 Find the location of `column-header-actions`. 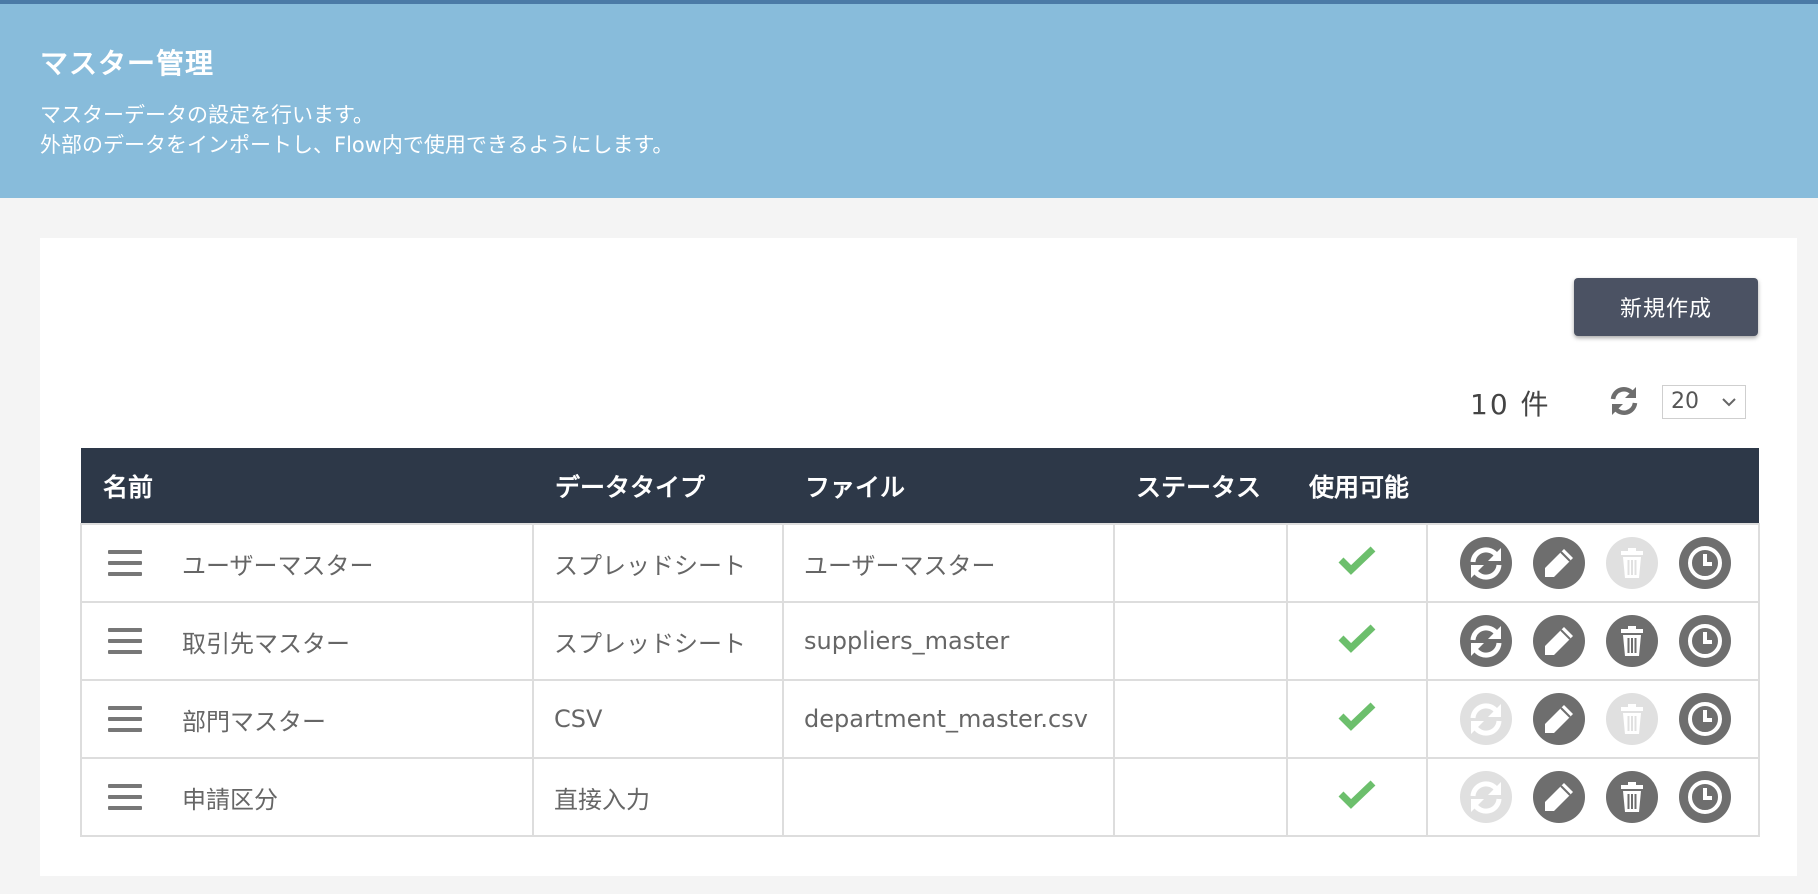

column-header-actions is located at coordinates (1593, 486).